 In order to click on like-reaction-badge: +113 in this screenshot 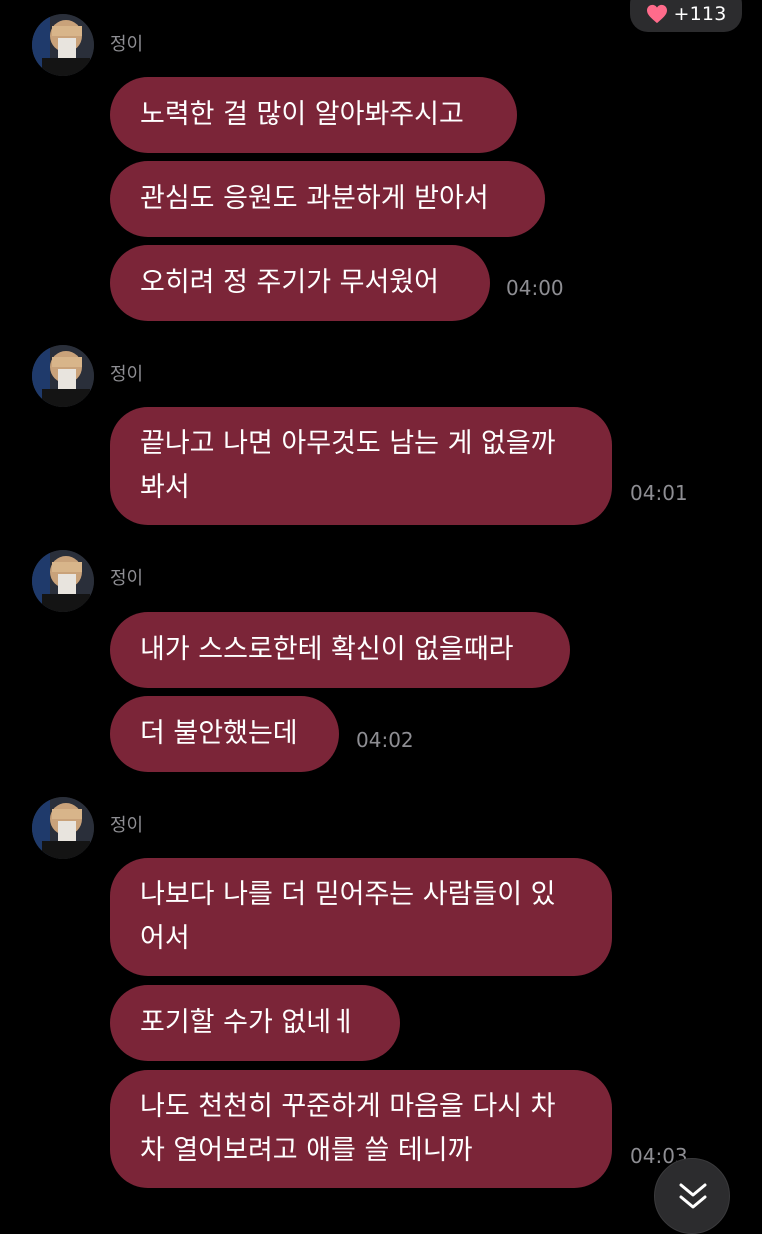, I will do `click(686, 16)`.